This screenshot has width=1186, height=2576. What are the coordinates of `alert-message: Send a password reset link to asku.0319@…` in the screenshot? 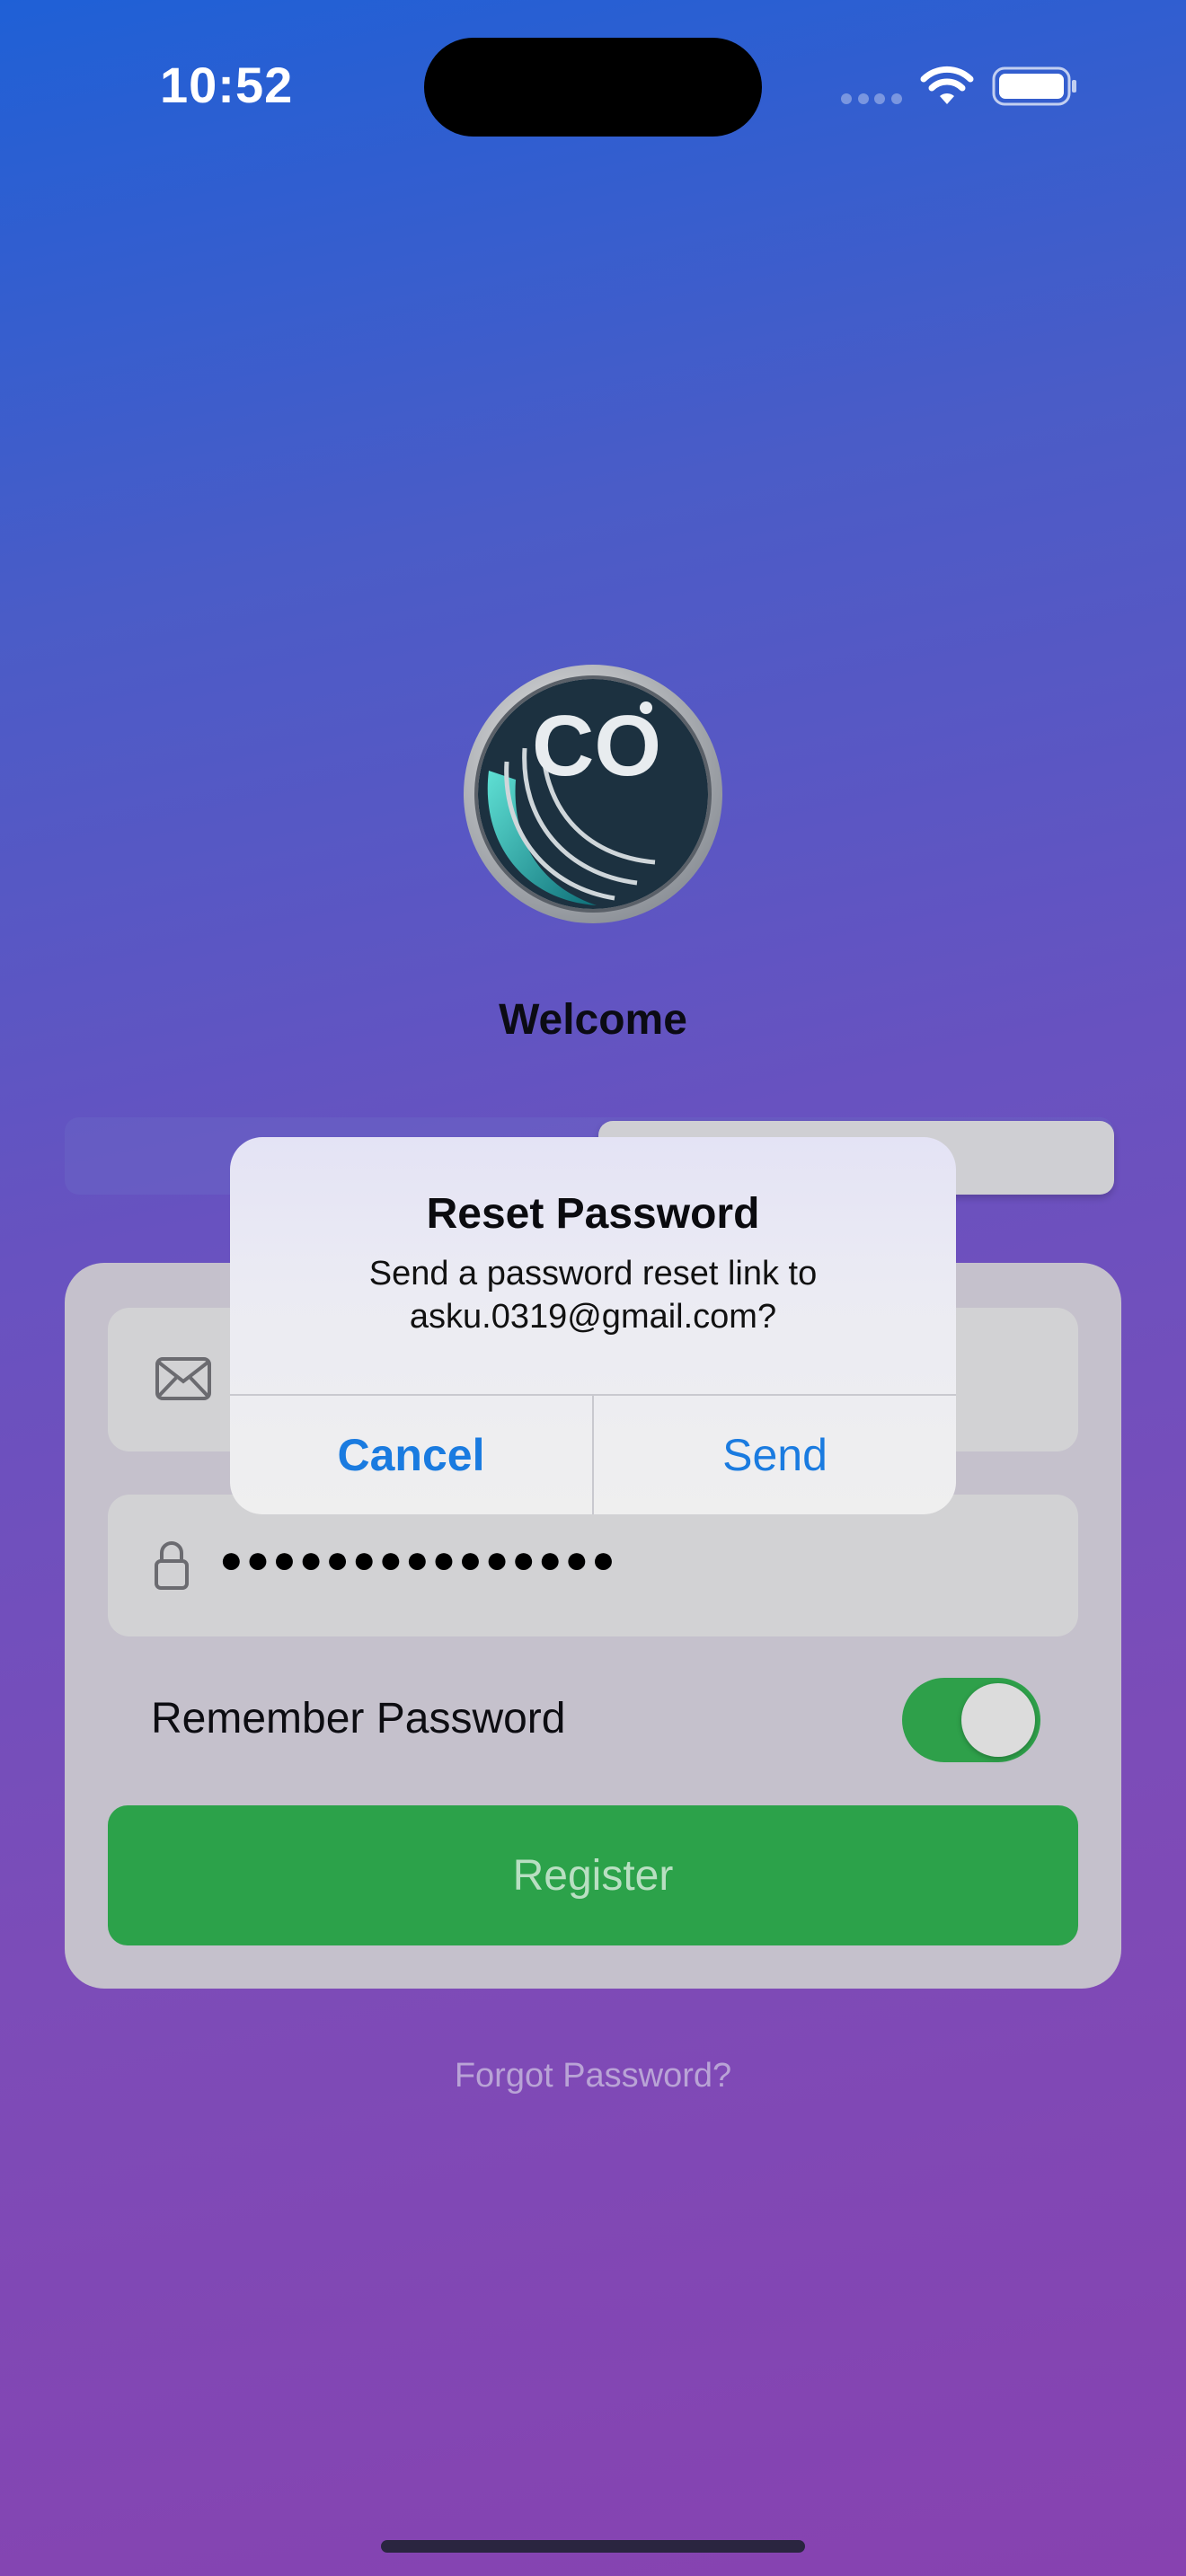 It's located at (593, 1295).